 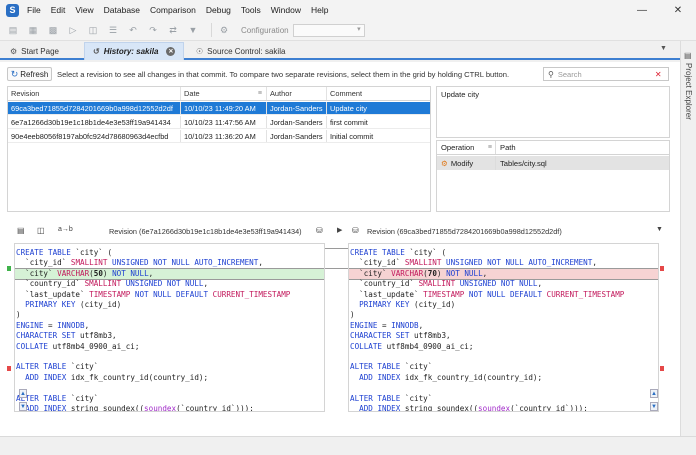 I want to click on tab-label: History: sakila, so click(x=131, y=51).